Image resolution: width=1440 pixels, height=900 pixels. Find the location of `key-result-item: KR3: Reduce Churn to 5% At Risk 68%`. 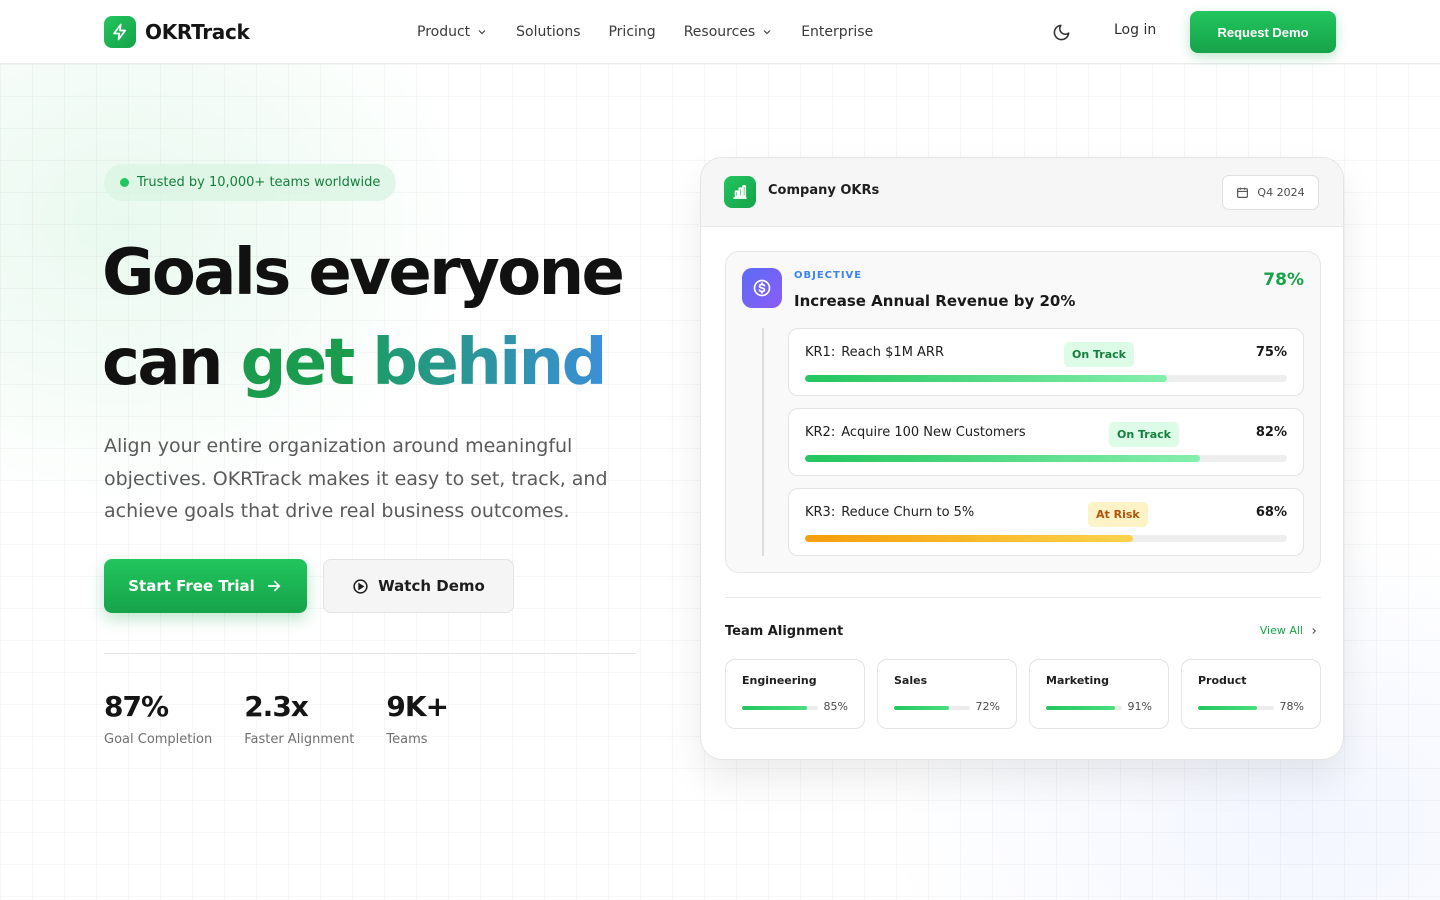

key-result-item: KR3: Reduce Churn to 5% At Risk 68% is located at coordinates (1046, 522).